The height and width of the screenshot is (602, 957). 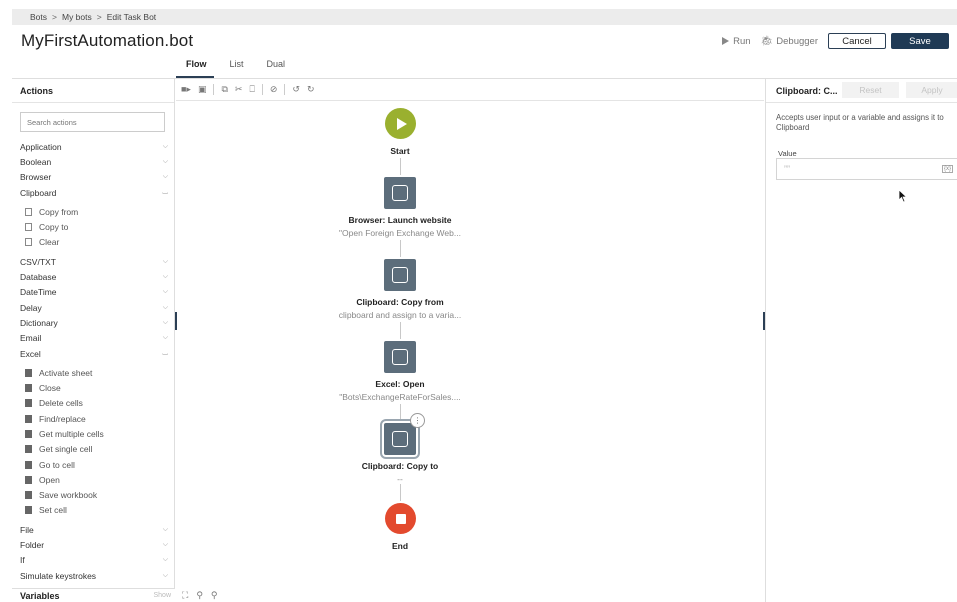 I want to click on action-label: Close, so click(x=50, y=388).